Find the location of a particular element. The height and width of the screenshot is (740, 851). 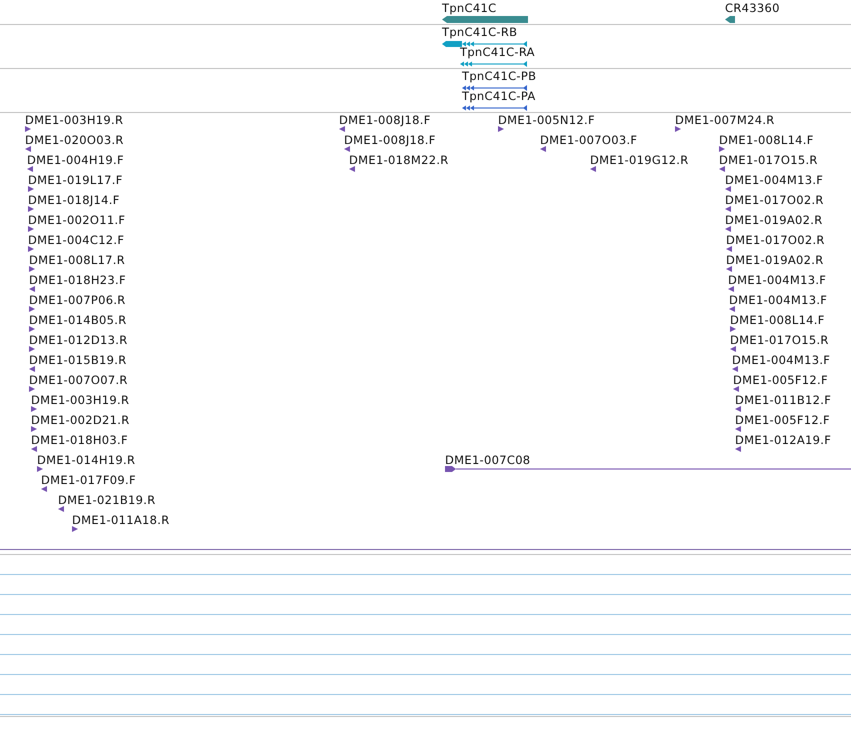

transcript-label: TpnC41C-RB is located at coordinates (480, 32).